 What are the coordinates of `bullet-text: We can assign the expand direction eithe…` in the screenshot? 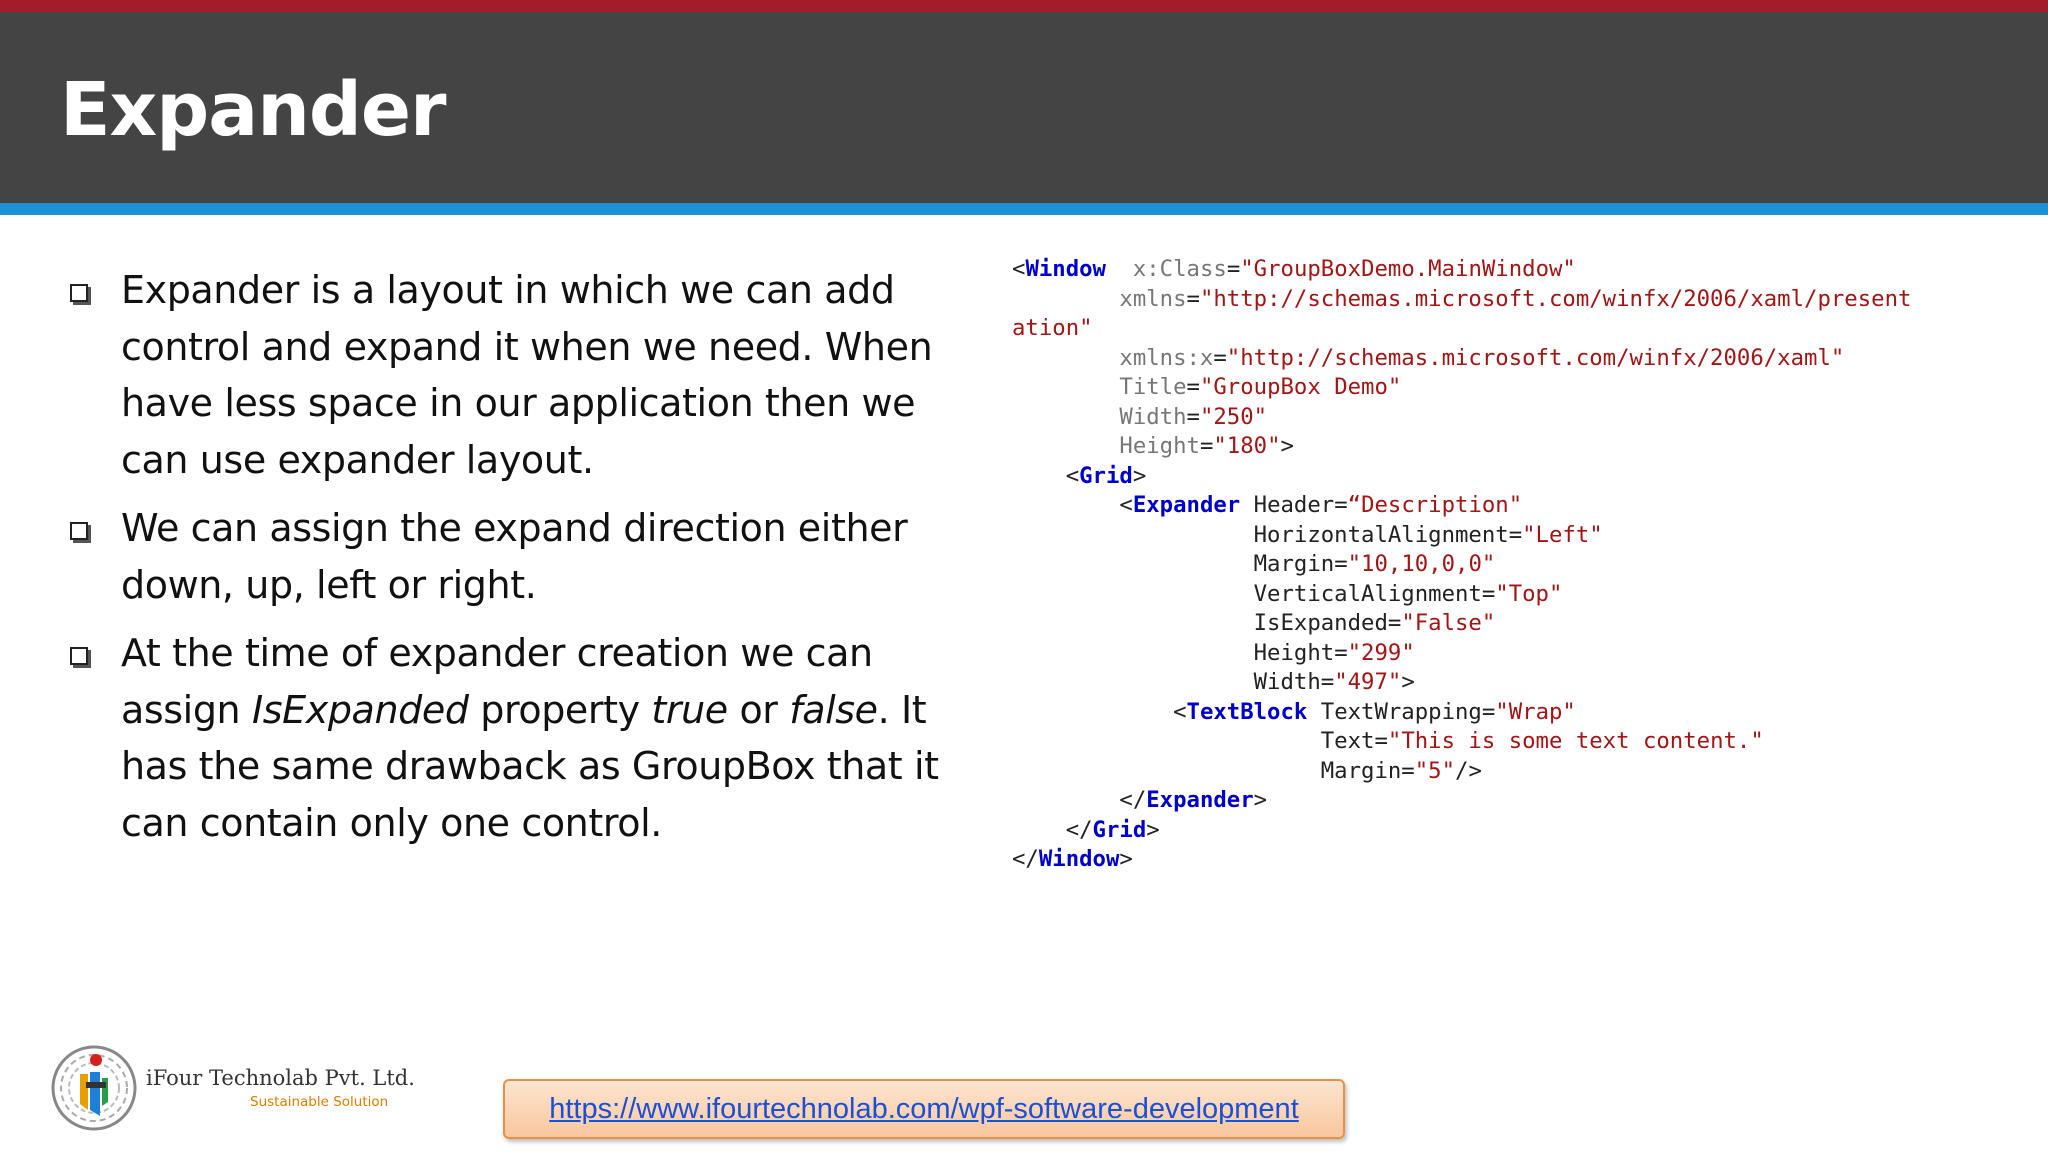 It's located at (514, 556).